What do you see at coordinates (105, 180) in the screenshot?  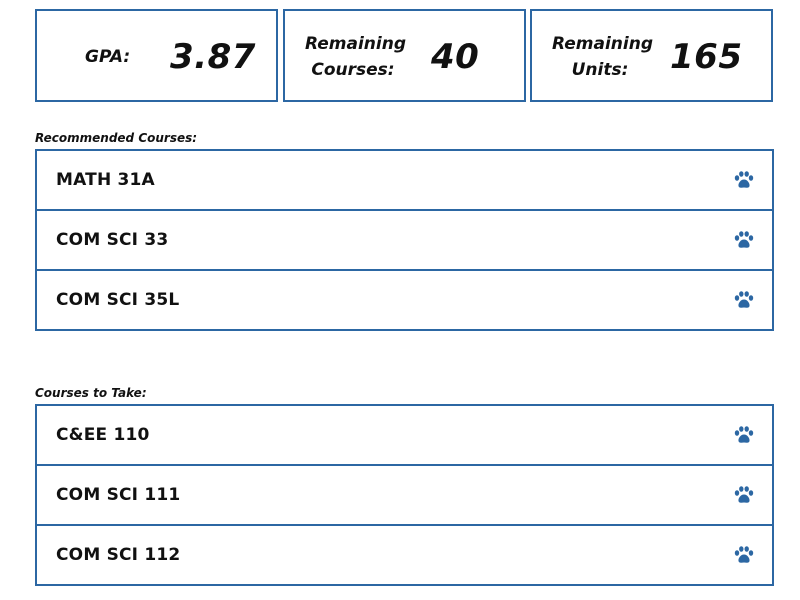 I see `course-name: MATH 31A` at bounding box center [105, 180].